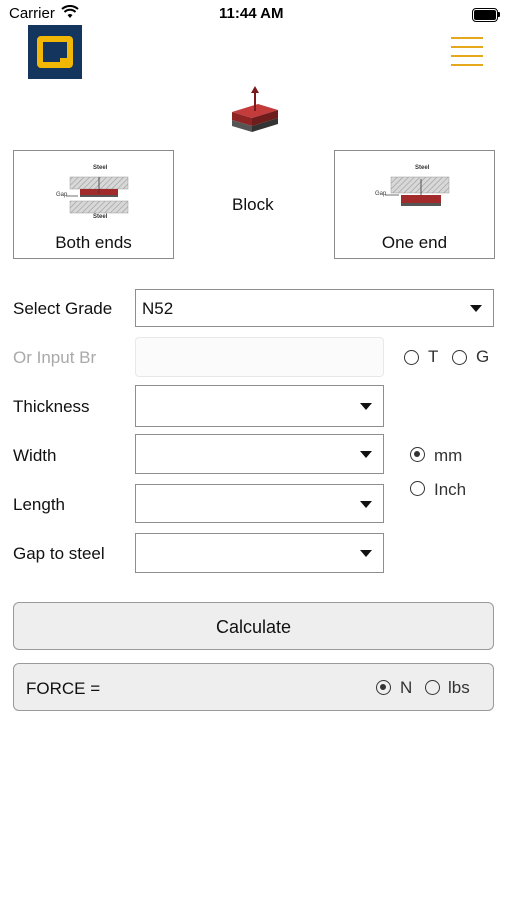  What do you see at coordinates (259, 553) in the screenshot?
I see `gap-select` at bounding box center [259, 553].